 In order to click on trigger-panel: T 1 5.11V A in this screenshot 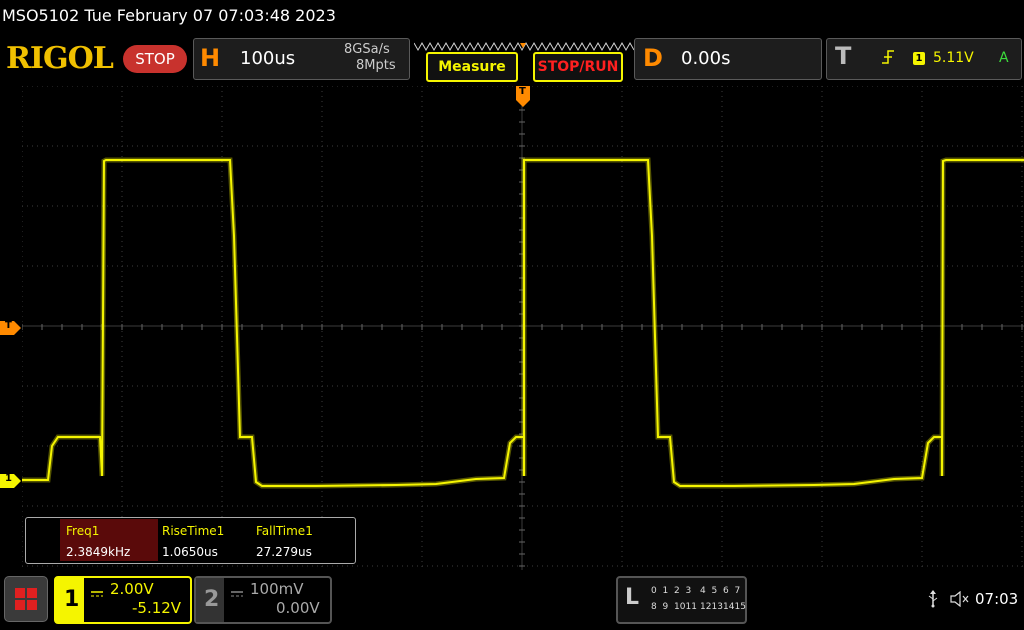, I will do `click(924, 59)`.